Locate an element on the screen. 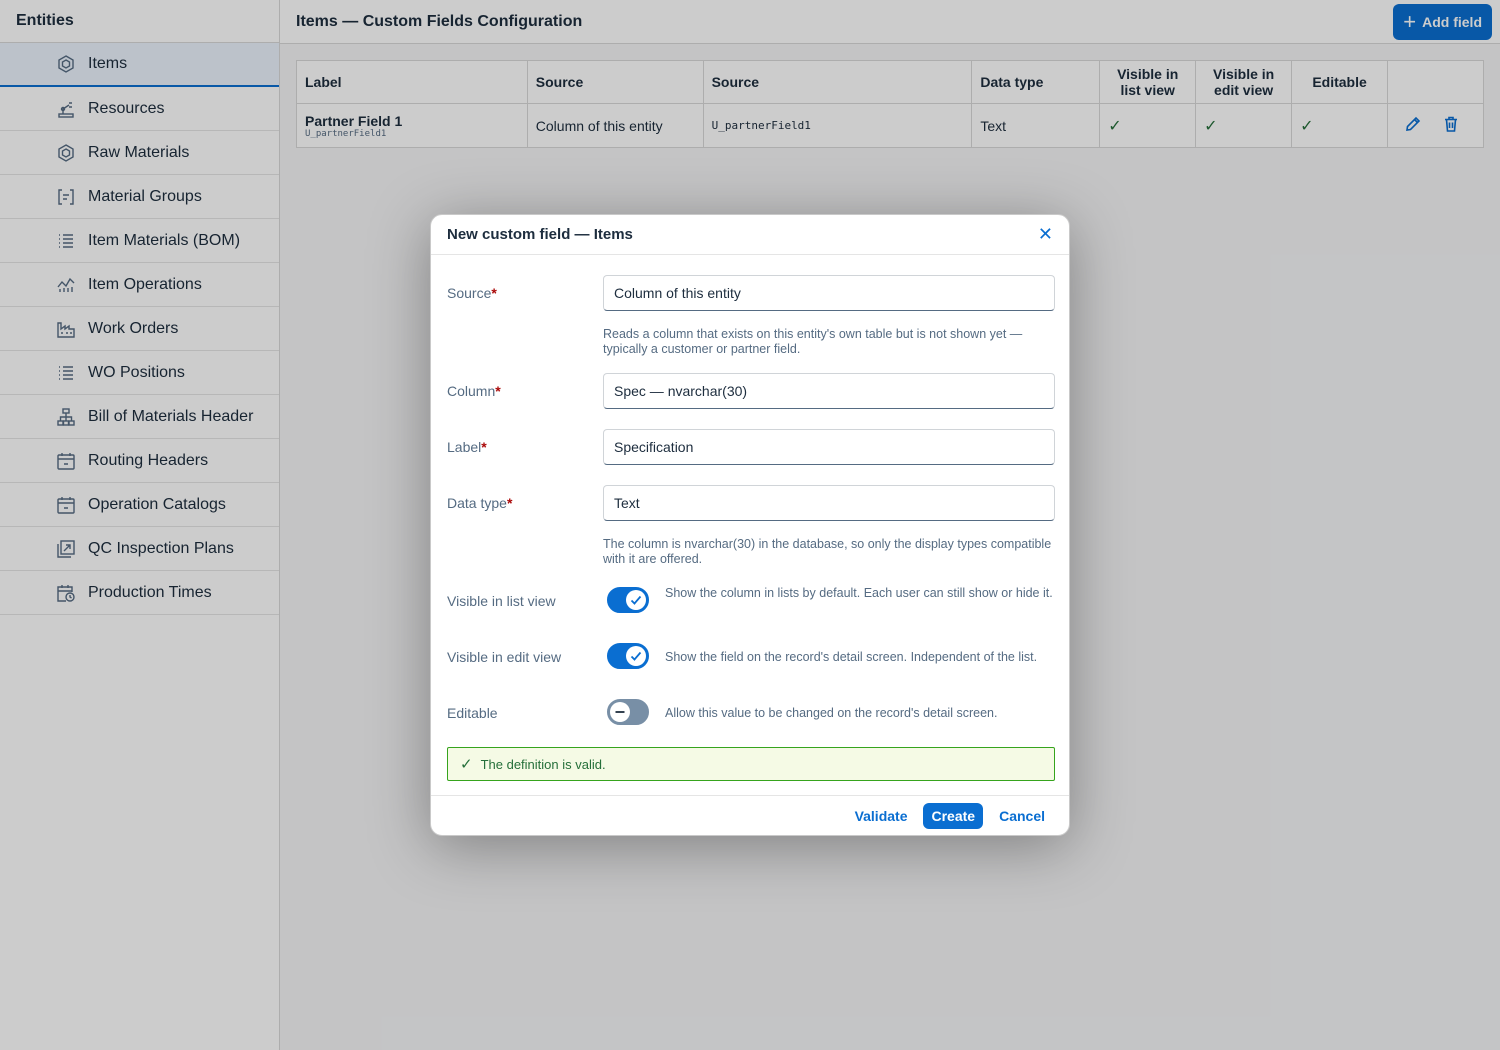 Image resolution: width=1500 pixels, height=1050 pixels. column-label-text: Column is located at coordinates (471, 391).